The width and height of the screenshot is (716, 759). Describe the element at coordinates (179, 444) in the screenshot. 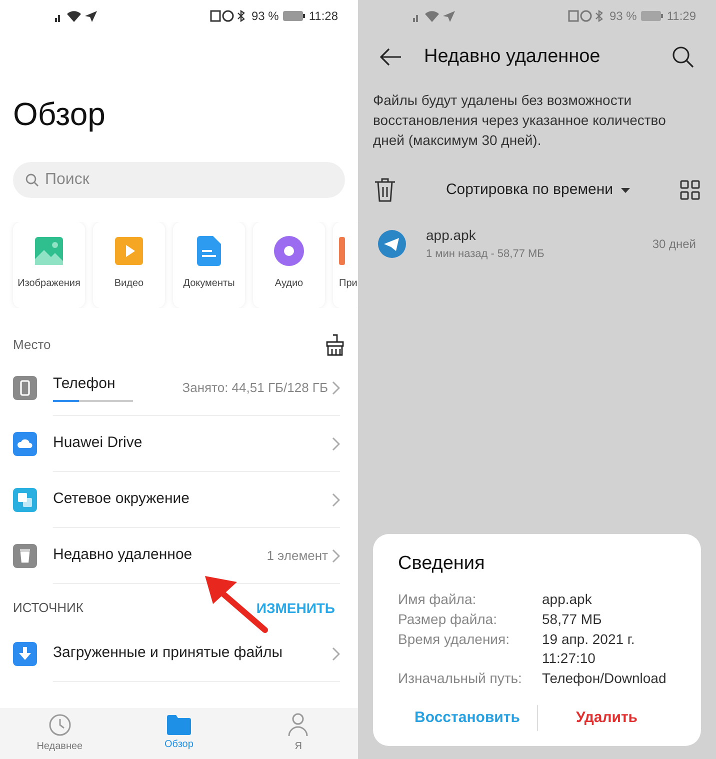

I see `storage-row: Huawei Drive` at that location.